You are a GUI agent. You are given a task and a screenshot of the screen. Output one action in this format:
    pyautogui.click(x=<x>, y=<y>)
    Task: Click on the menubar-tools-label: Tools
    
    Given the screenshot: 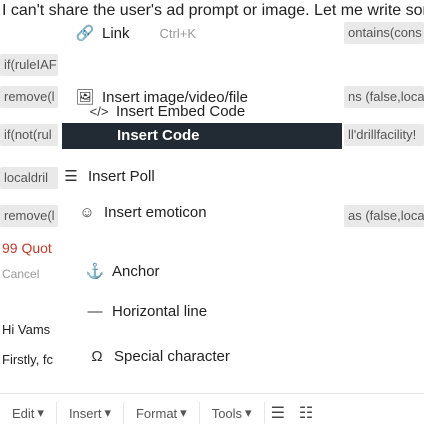 What is the action you would take?
    pyautogui.click(x=227, y=413)
    